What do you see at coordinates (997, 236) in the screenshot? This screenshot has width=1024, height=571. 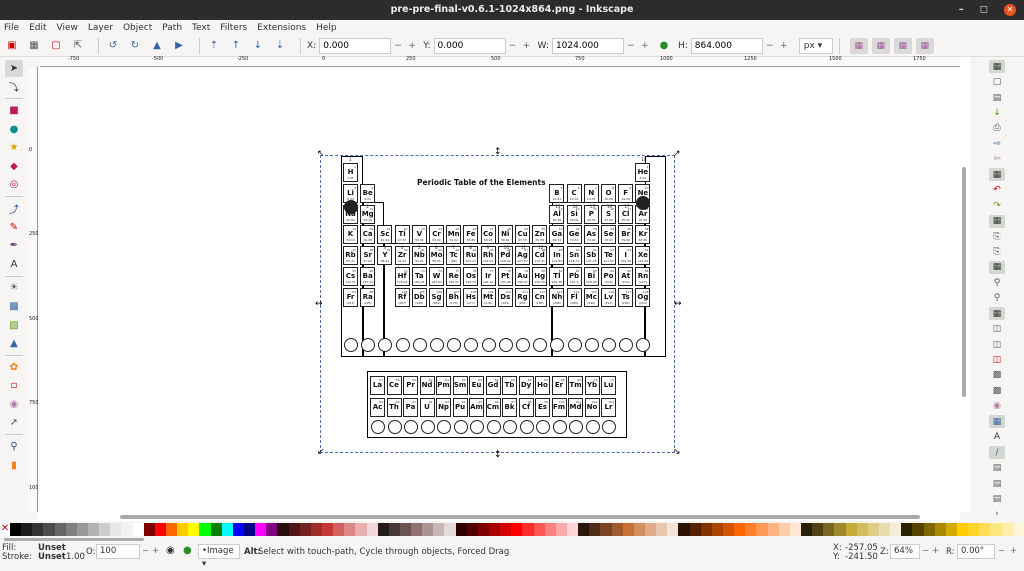 I see `copy-icon: ⎘` at bounding box center [997, 236].